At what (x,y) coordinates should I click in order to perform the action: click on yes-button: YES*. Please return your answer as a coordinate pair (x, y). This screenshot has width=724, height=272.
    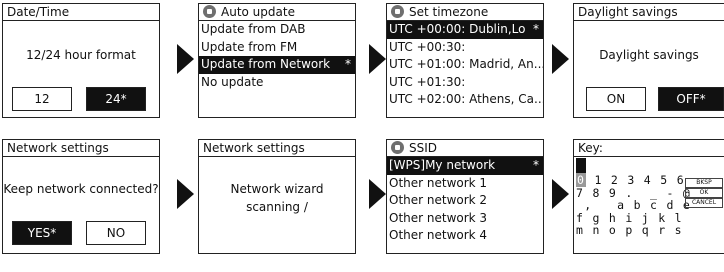
    Looking at the image, I should click on (42, 233).